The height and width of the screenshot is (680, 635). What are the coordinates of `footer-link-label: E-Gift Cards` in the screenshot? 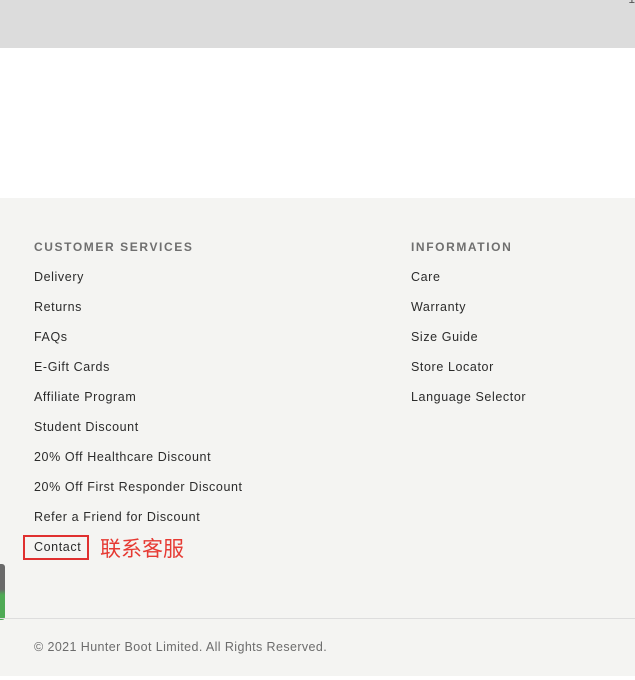 It's located at (72, 367).